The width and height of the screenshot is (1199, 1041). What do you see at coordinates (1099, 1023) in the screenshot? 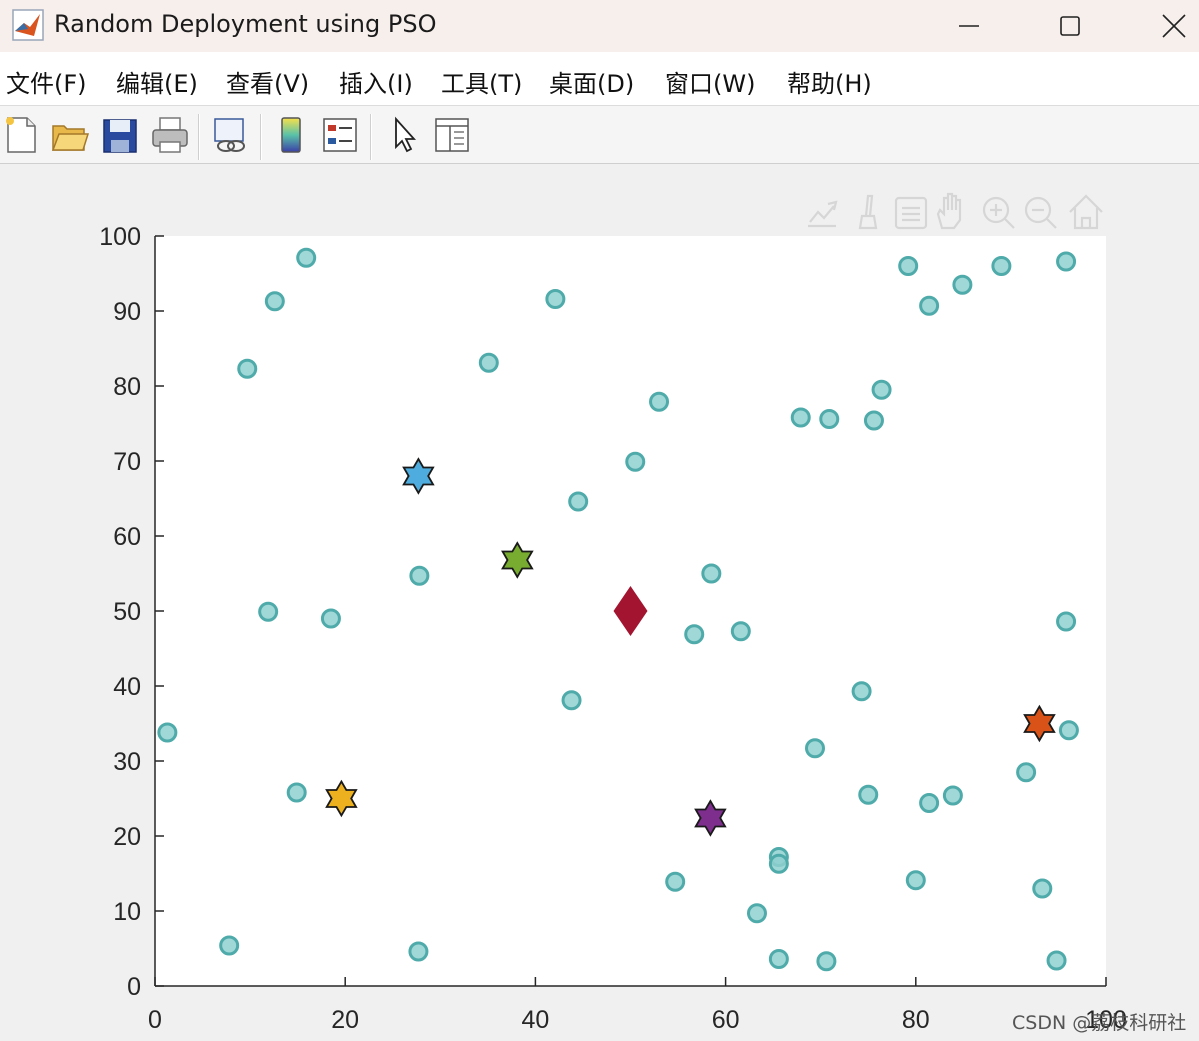
I see `csdn-watermark: CSDN @荔枝科研社` at bounding box center [1099, 1023].